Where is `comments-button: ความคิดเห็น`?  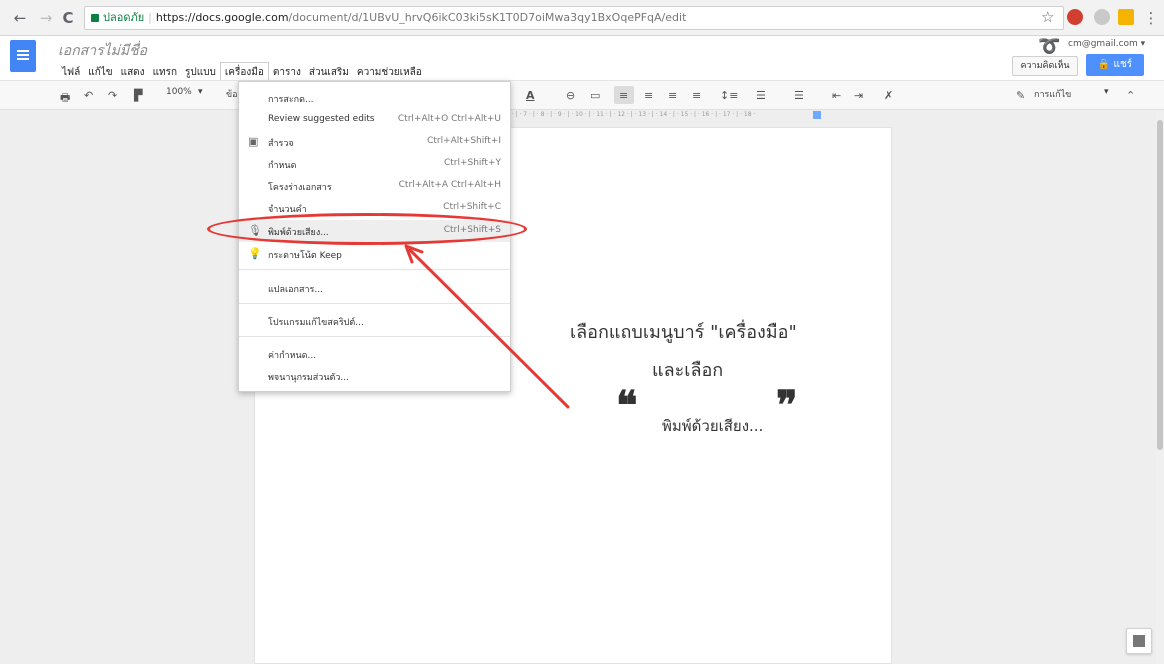 comments-button: ความคิดเห็น is located at coordinates (1045, 66).